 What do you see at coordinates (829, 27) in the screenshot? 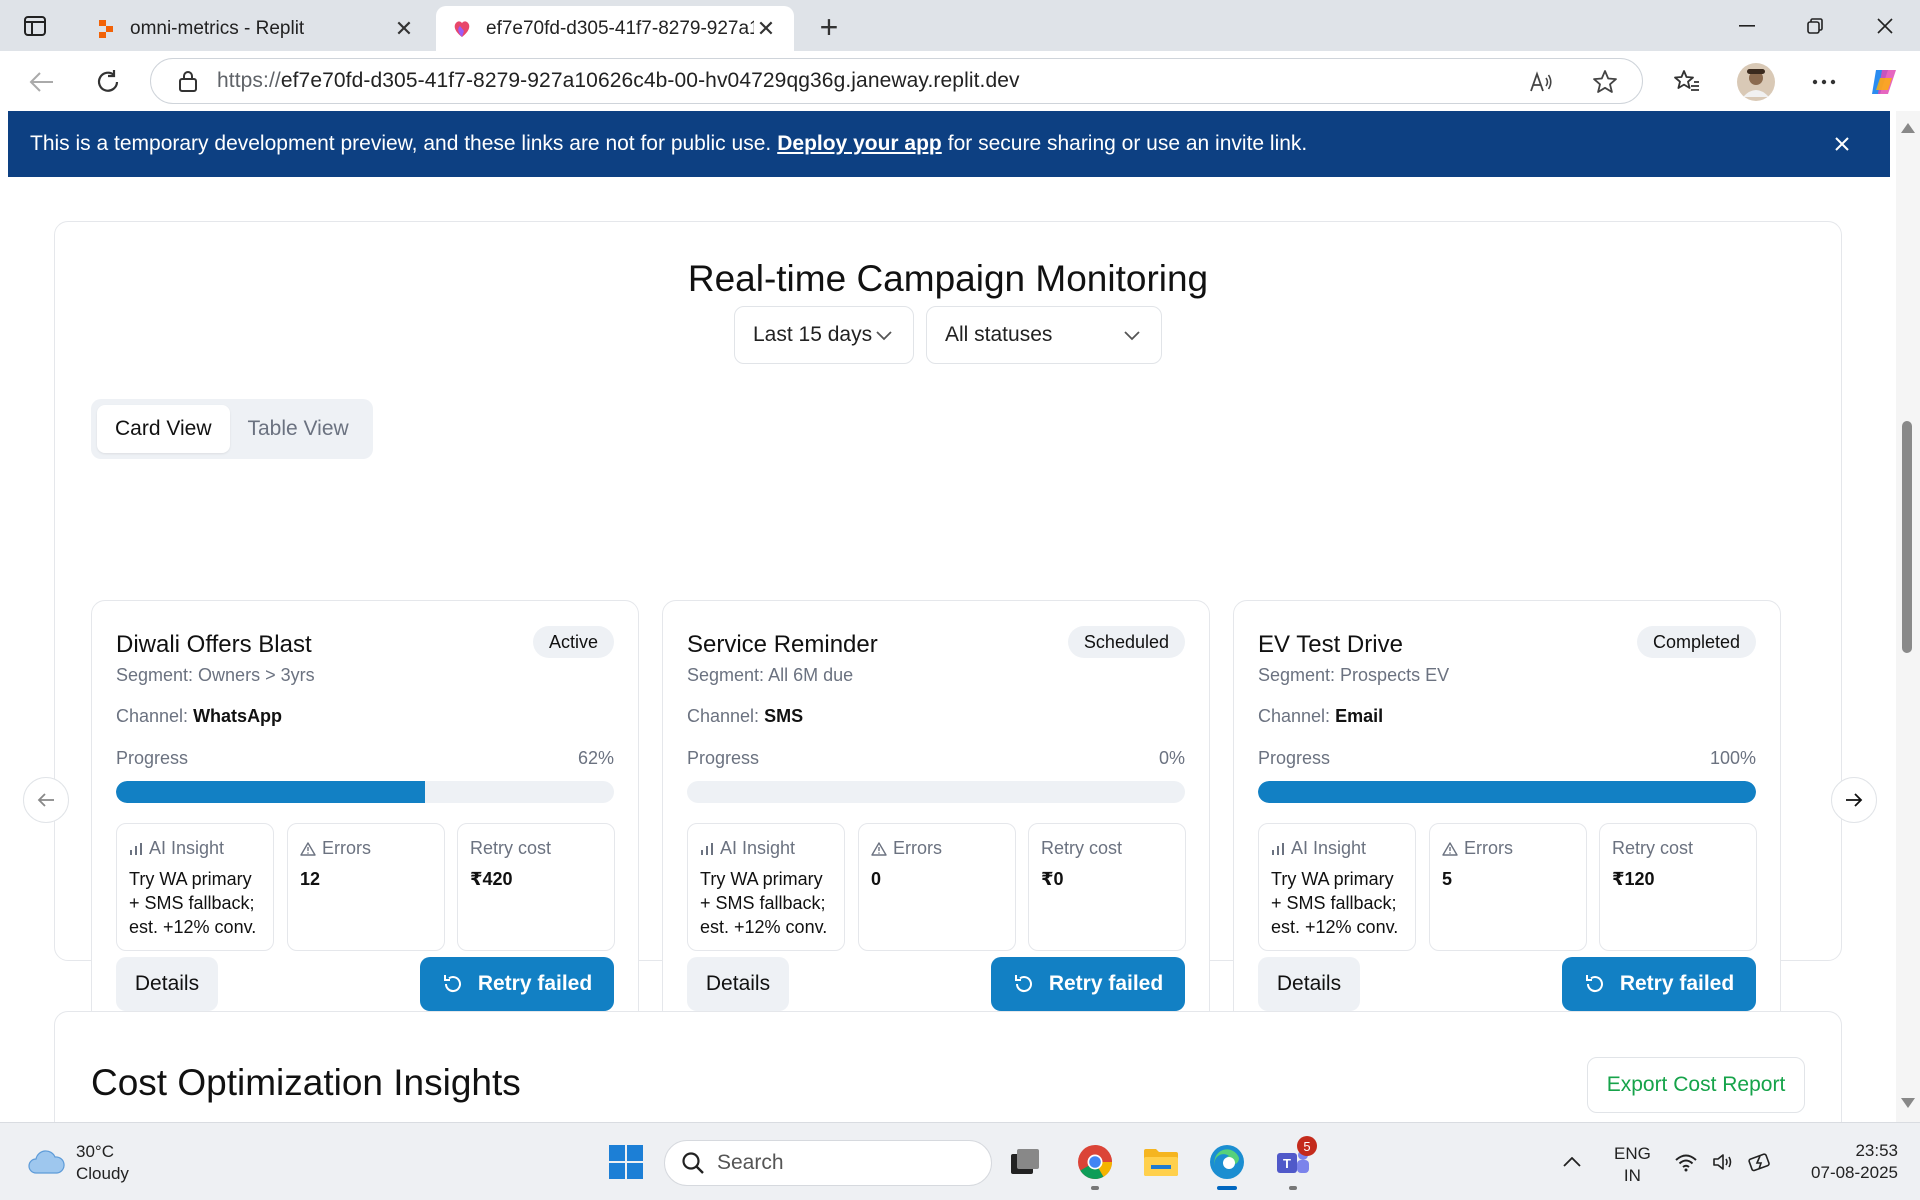
I see `plus-icon: +` at bounding box center [829, 27].